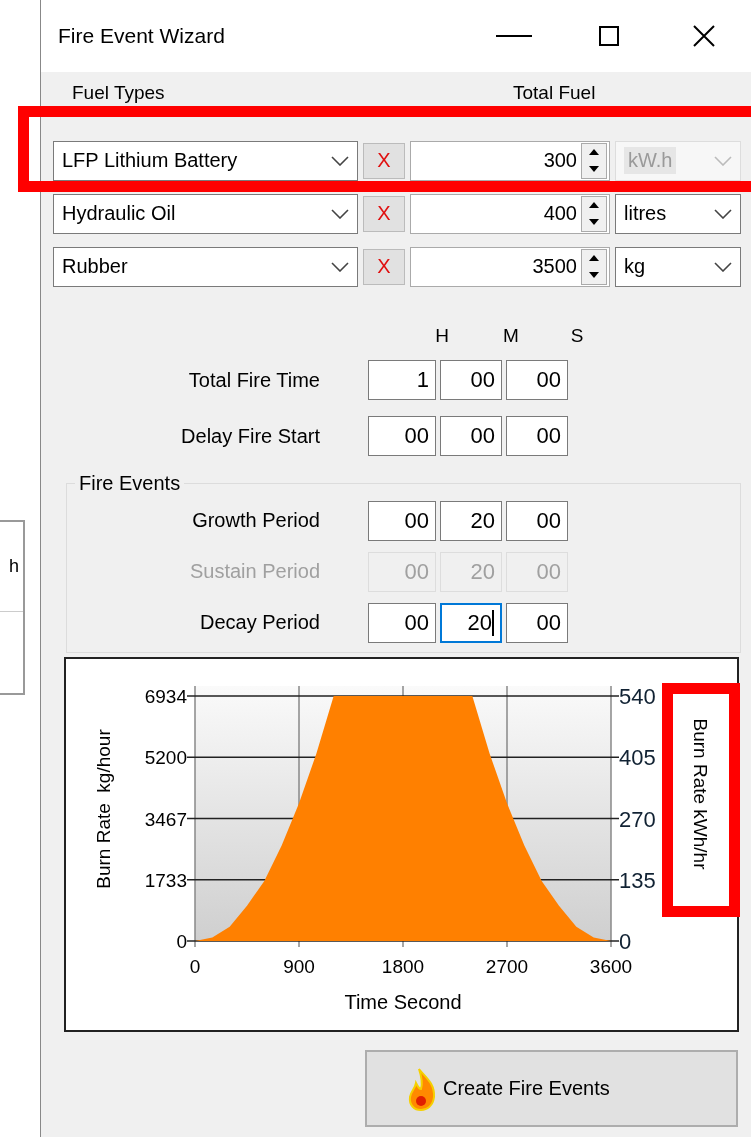 Image resolution: width=751 pixels, height=1137 pixels. Describe the element at coordinates (513, 36) in the screenshot. I see `minimize-icon` at that location.